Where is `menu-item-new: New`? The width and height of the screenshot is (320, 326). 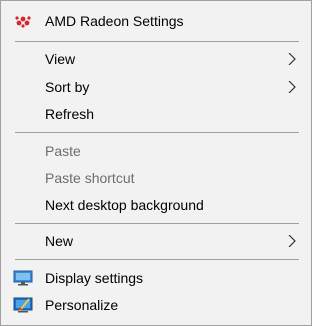 menu-item-new: New is located at coordinates (156, 241).